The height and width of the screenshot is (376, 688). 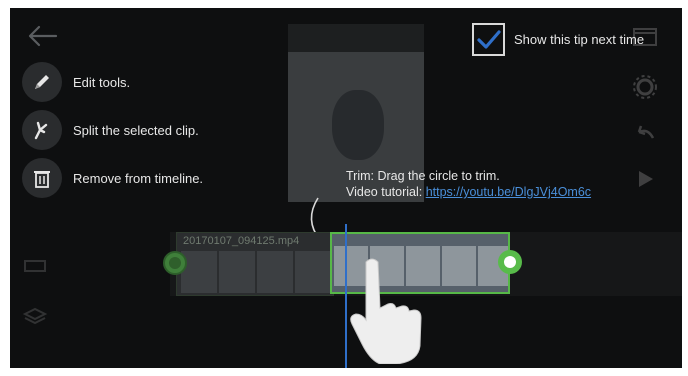 I want to click on trim-end-handle, so click(x=510, y=262).